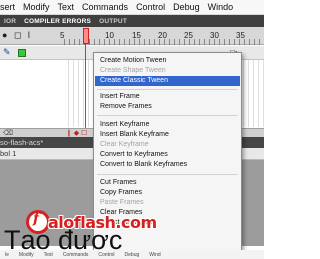 This screenshot has height=259, width=320. Describe the element at coordinates (221, 7) in the screenshot. I see `menu-window: Windo` at that location.